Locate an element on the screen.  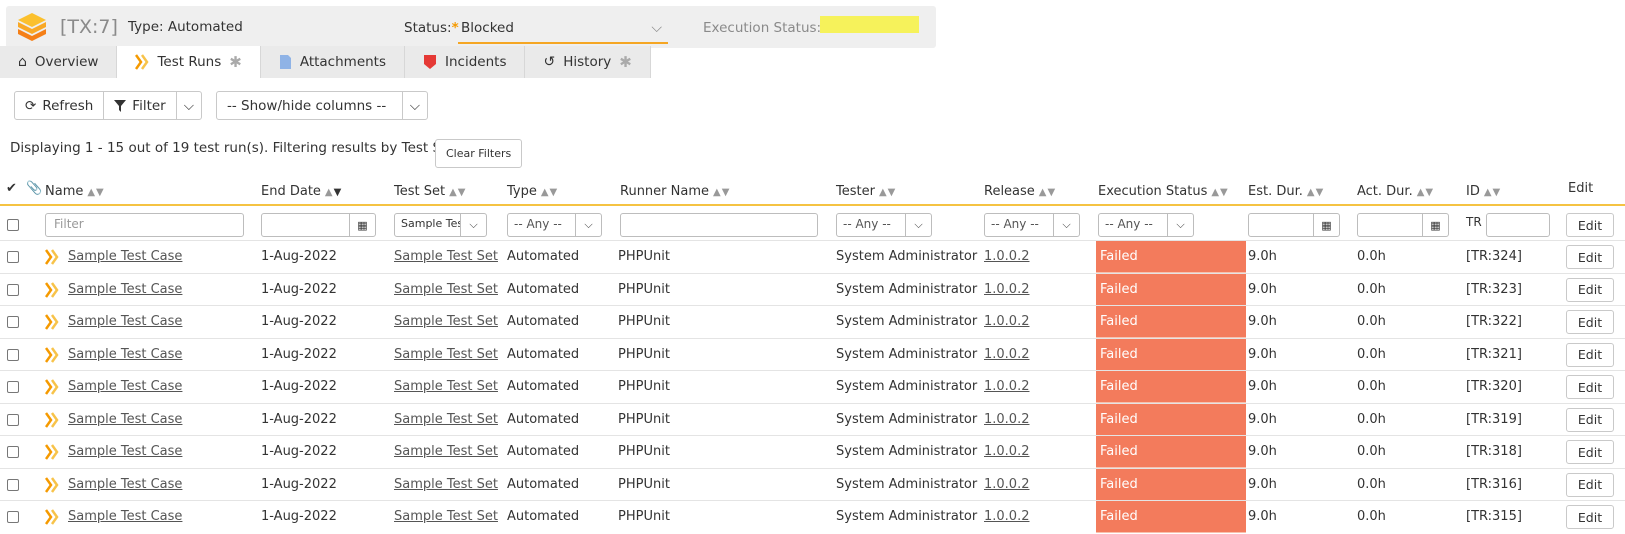
end-date-cell: 1-Aug-2022 is located at coordinates (299, 484).